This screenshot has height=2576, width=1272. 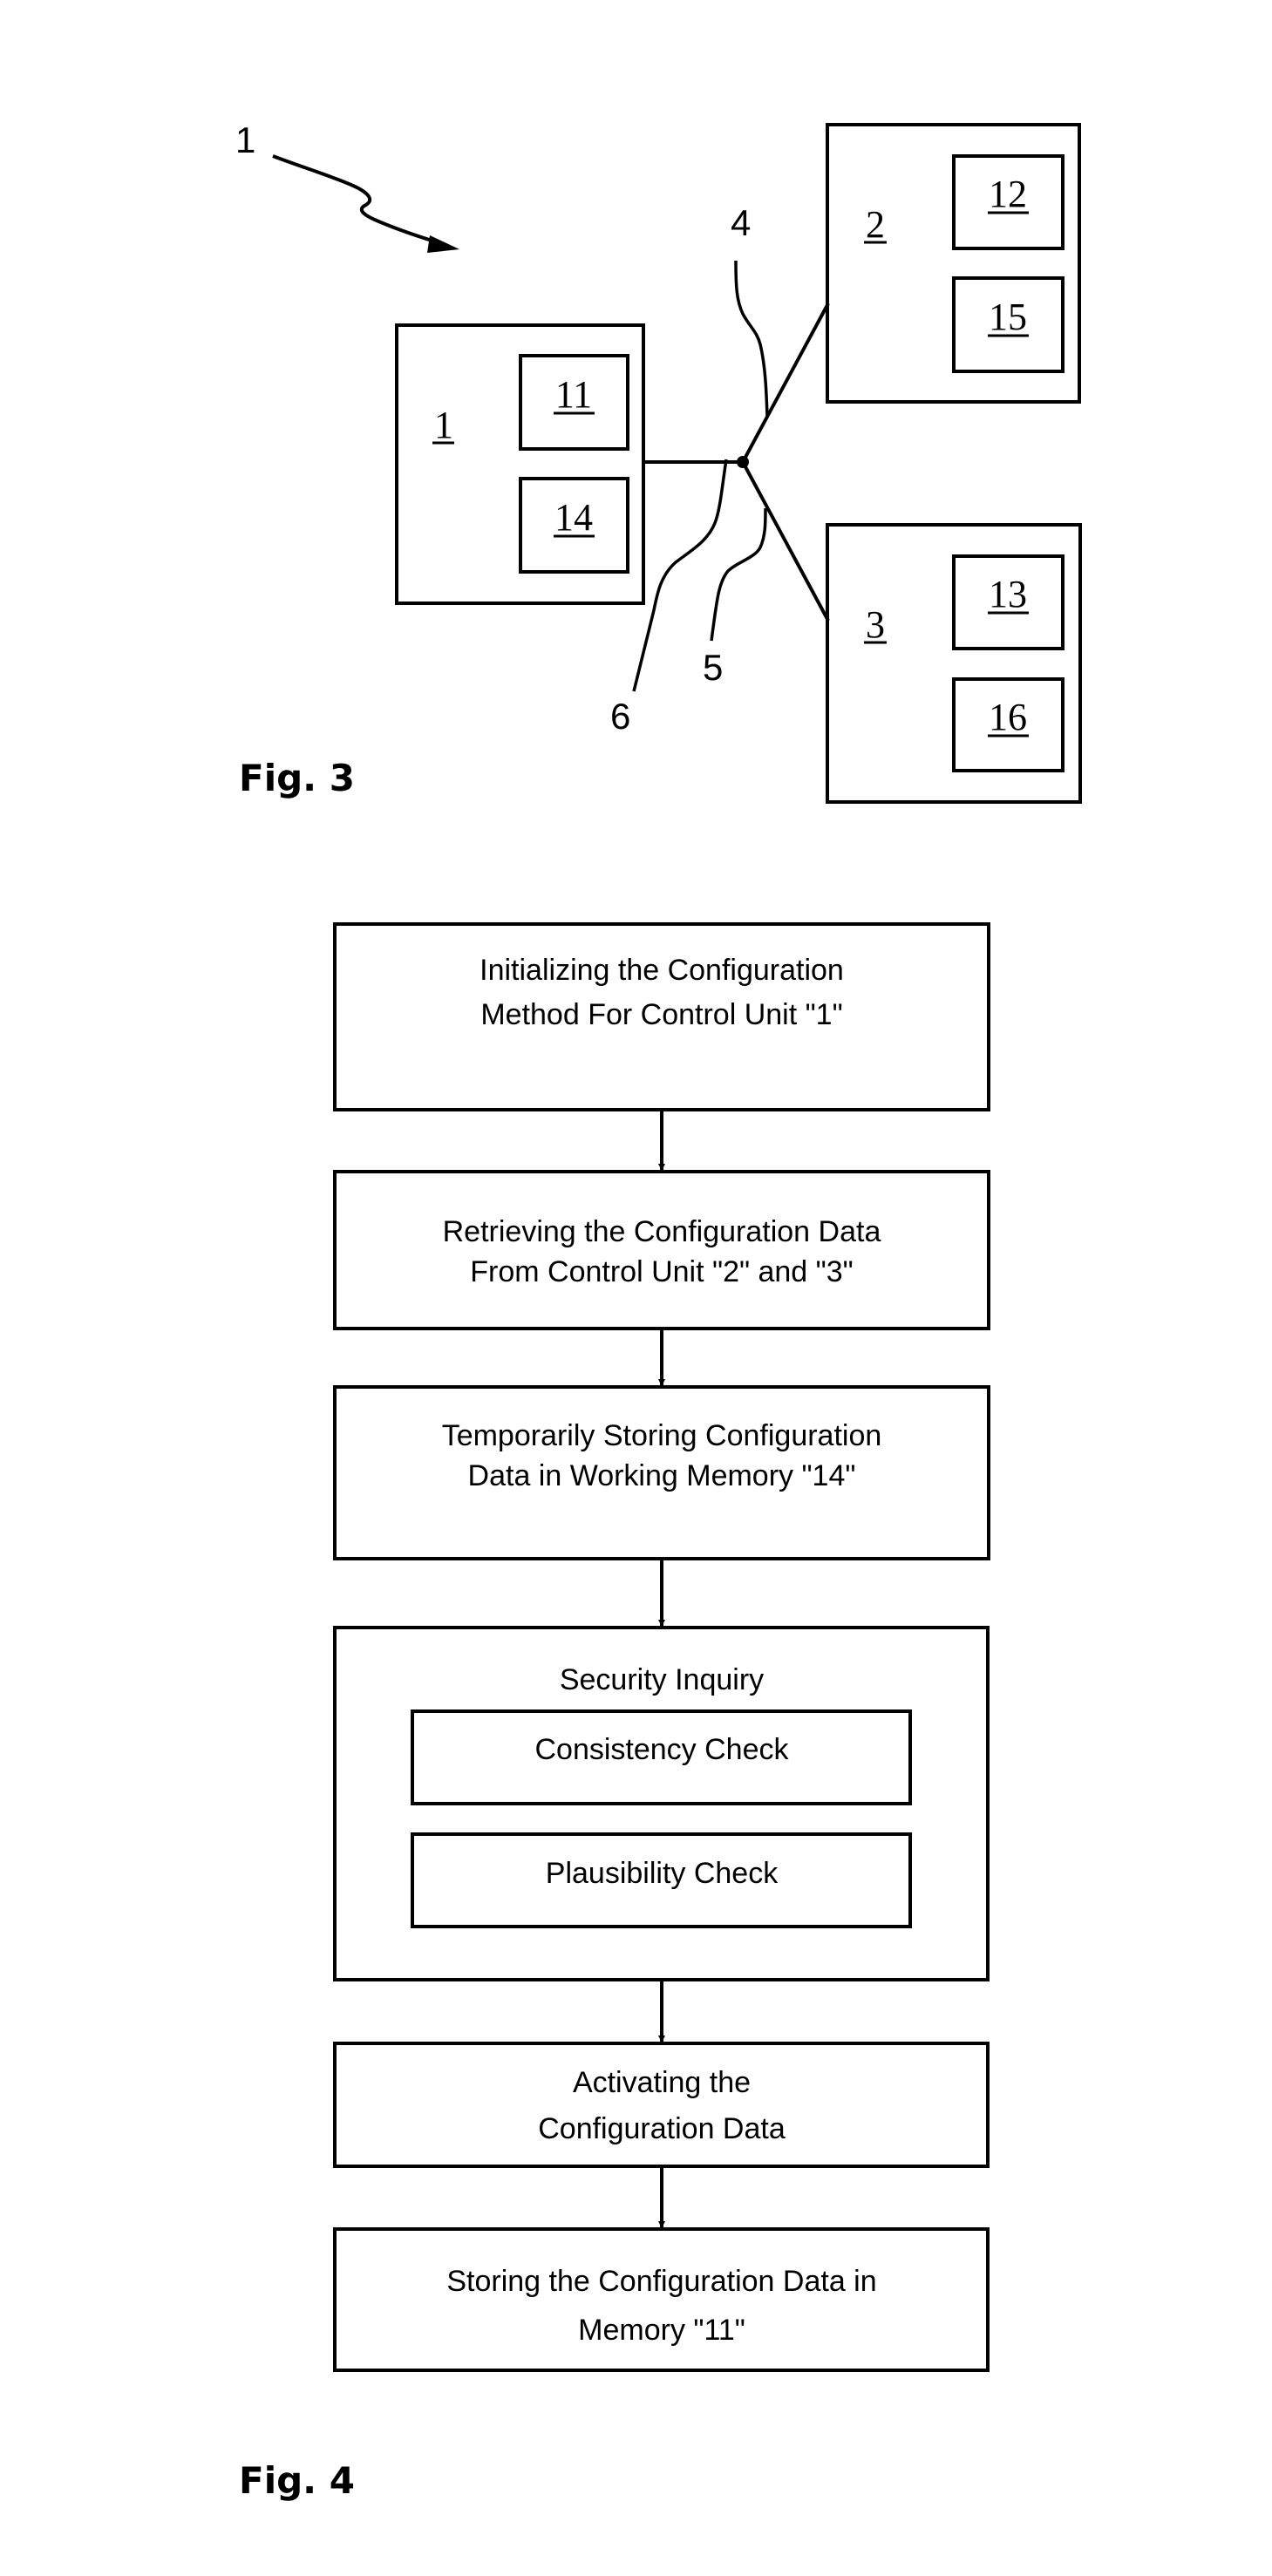 I want to click on connection-5-line, so click(x=785, y=541).